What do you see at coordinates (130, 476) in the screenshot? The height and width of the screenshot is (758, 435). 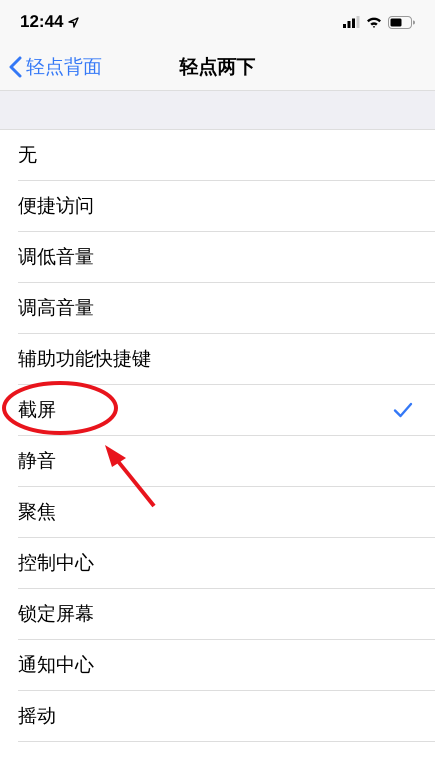 I see `pointer-arrow` at bounding box center [130, 476].